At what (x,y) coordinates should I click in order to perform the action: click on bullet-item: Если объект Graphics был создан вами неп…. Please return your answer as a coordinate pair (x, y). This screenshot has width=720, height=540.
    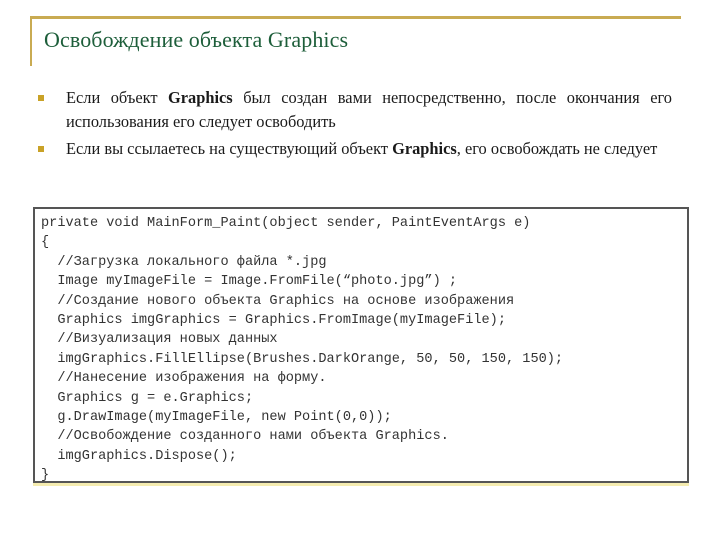
    Looking at the image, I should click on (355, 109).